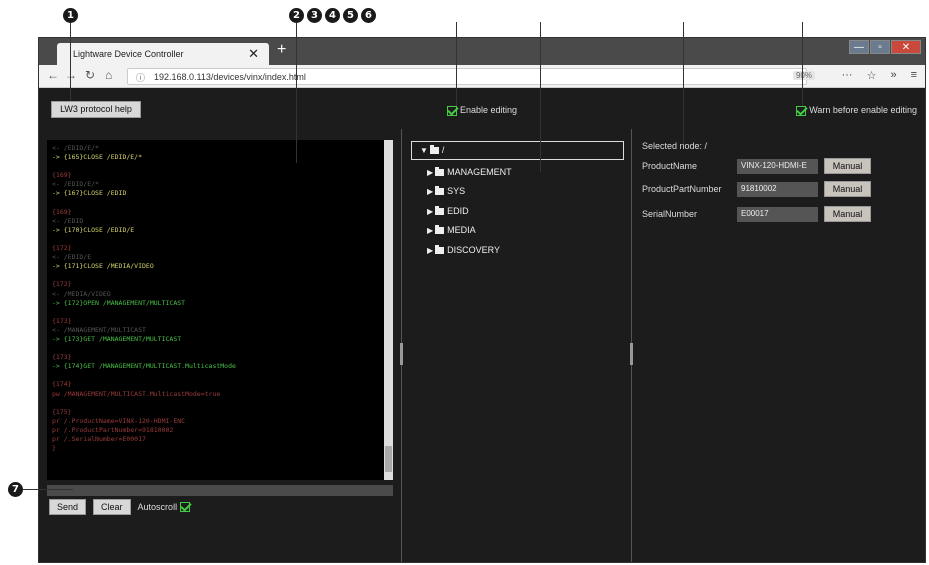  What do you see at coordinates (847, 75) in the screenshot?
I see `page-actions-icon: ···` at bounding box center [847, 75].